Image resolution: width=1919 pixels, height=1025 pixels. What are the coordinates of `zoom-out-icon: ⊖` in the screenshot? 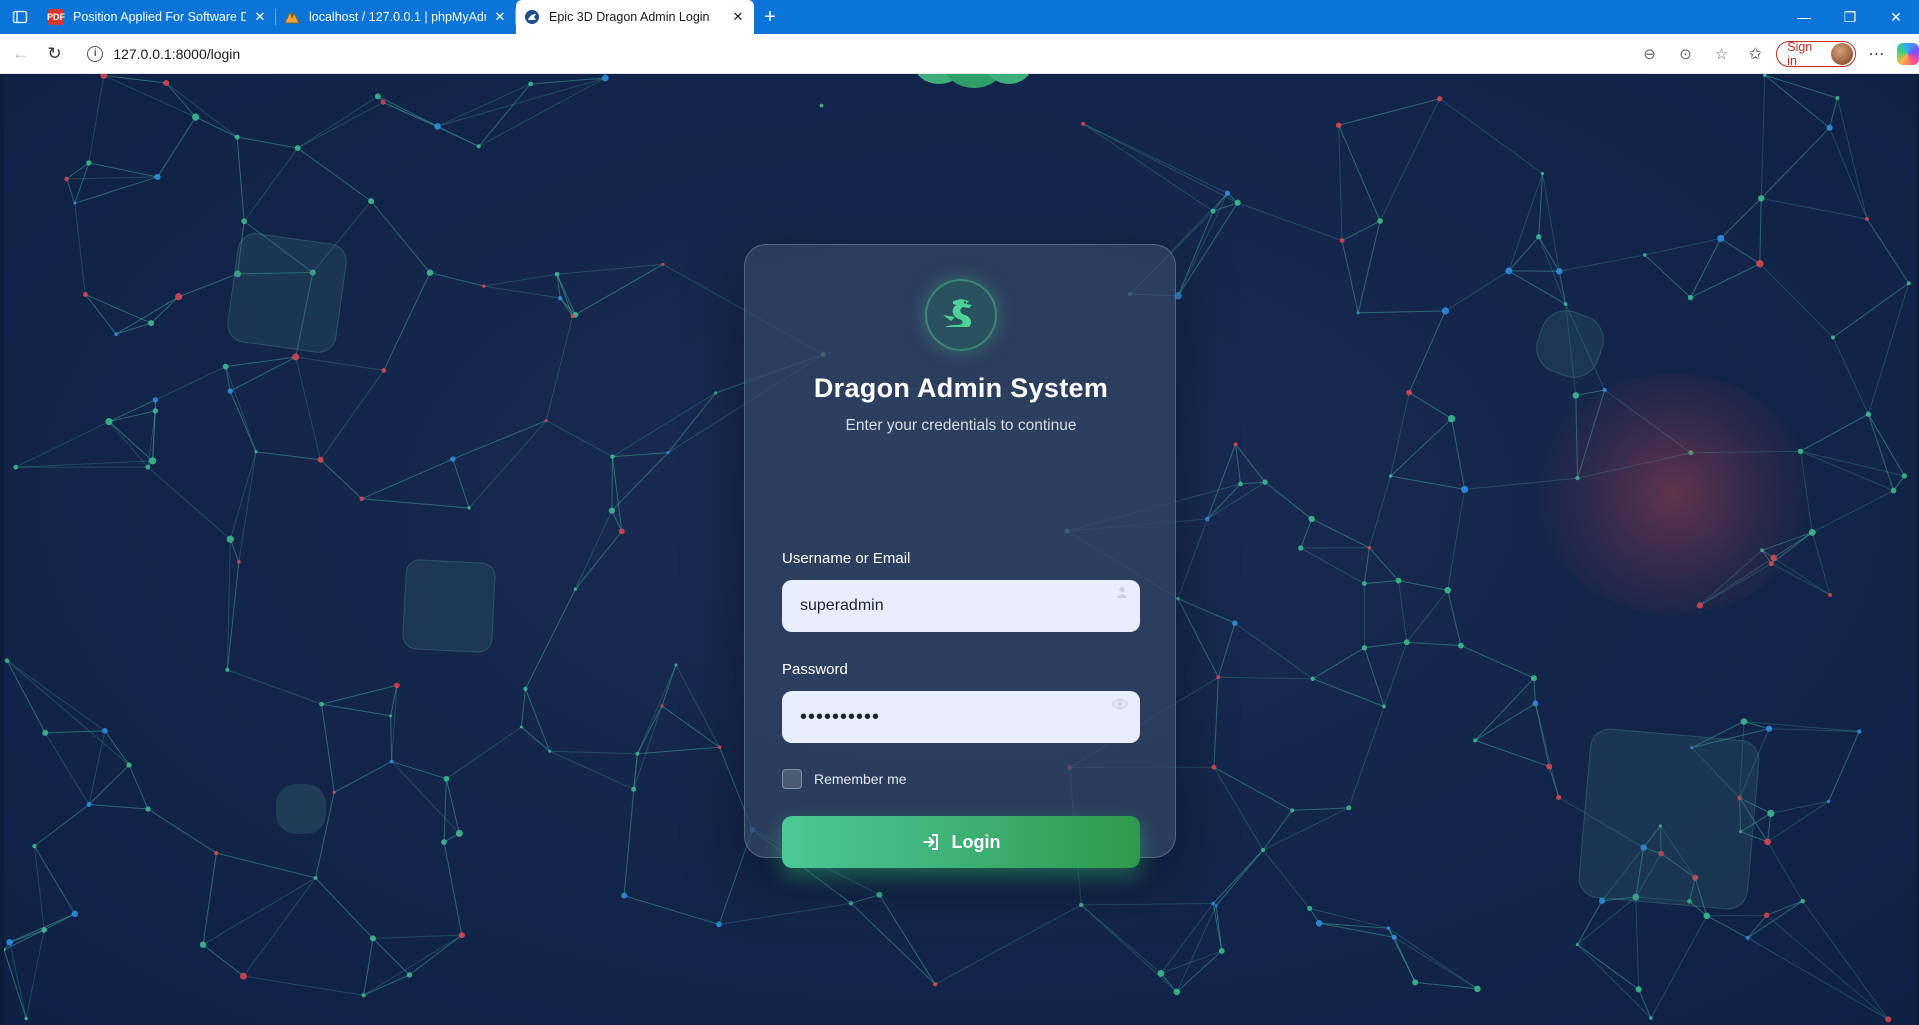 It's located at (1650, 54).